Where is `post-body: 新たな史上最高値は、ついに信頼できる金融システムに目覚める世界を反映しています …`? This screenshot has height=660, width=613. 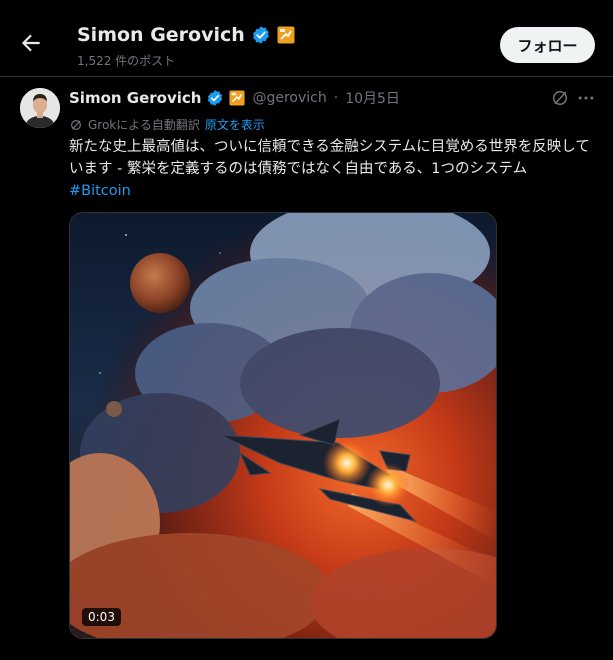 post-body: 新たな史上最高値は、ついに信頼できる金融システムに目覚める世界を反映しています … is located at coordinates (329, 158).